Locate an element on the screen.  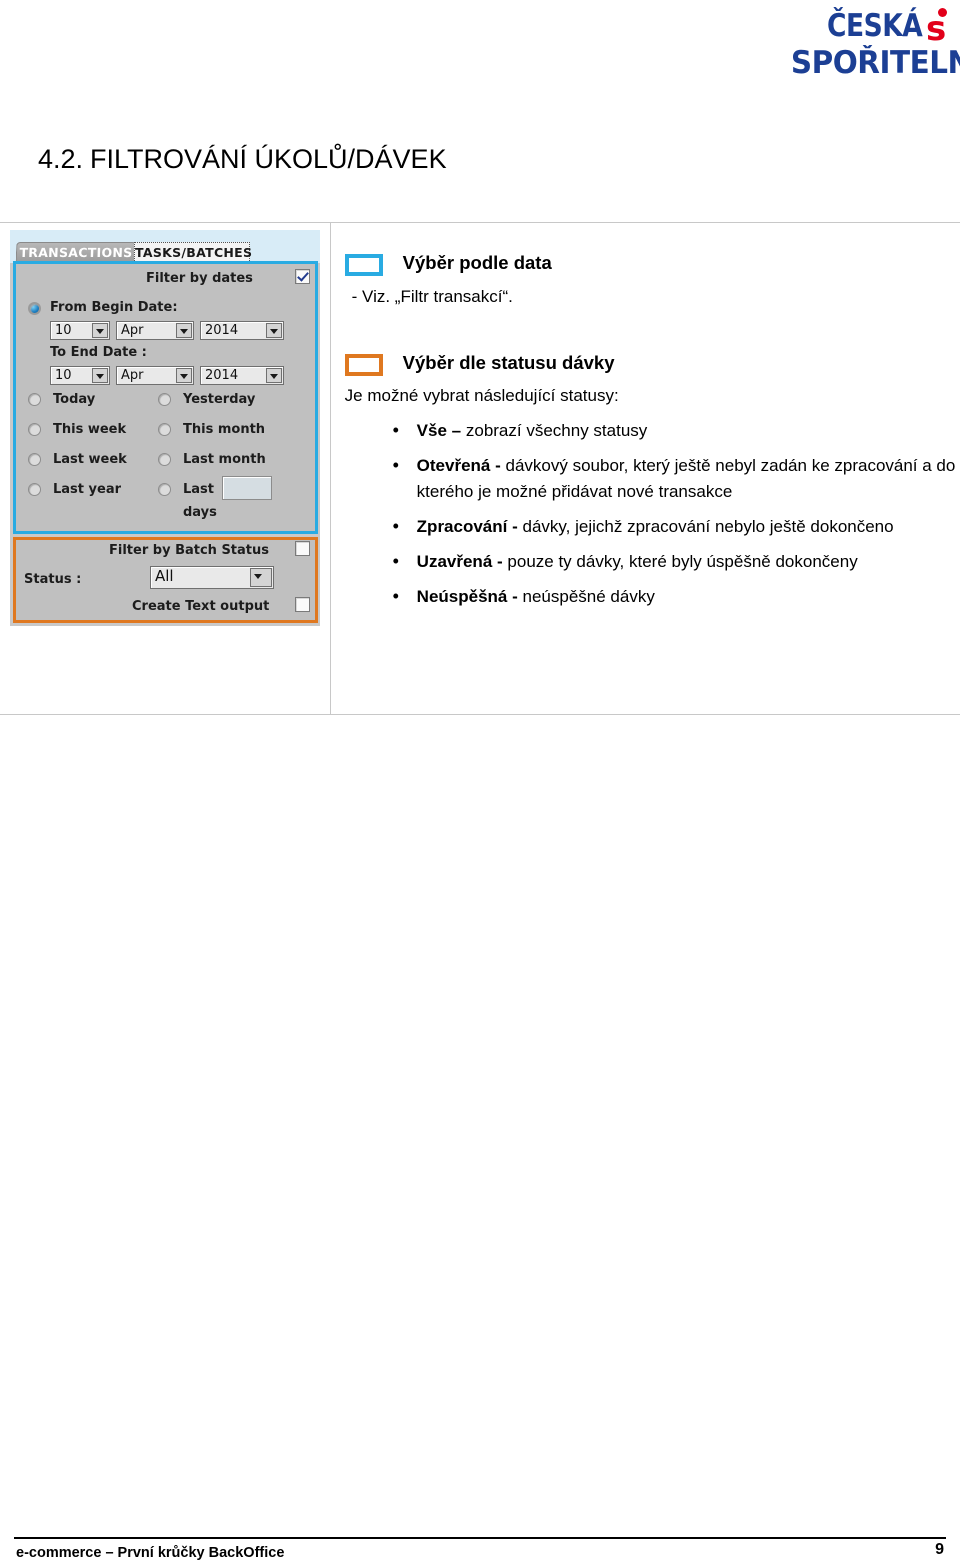
to-day-dropdown: 10 is located at coordinates (80, 375).